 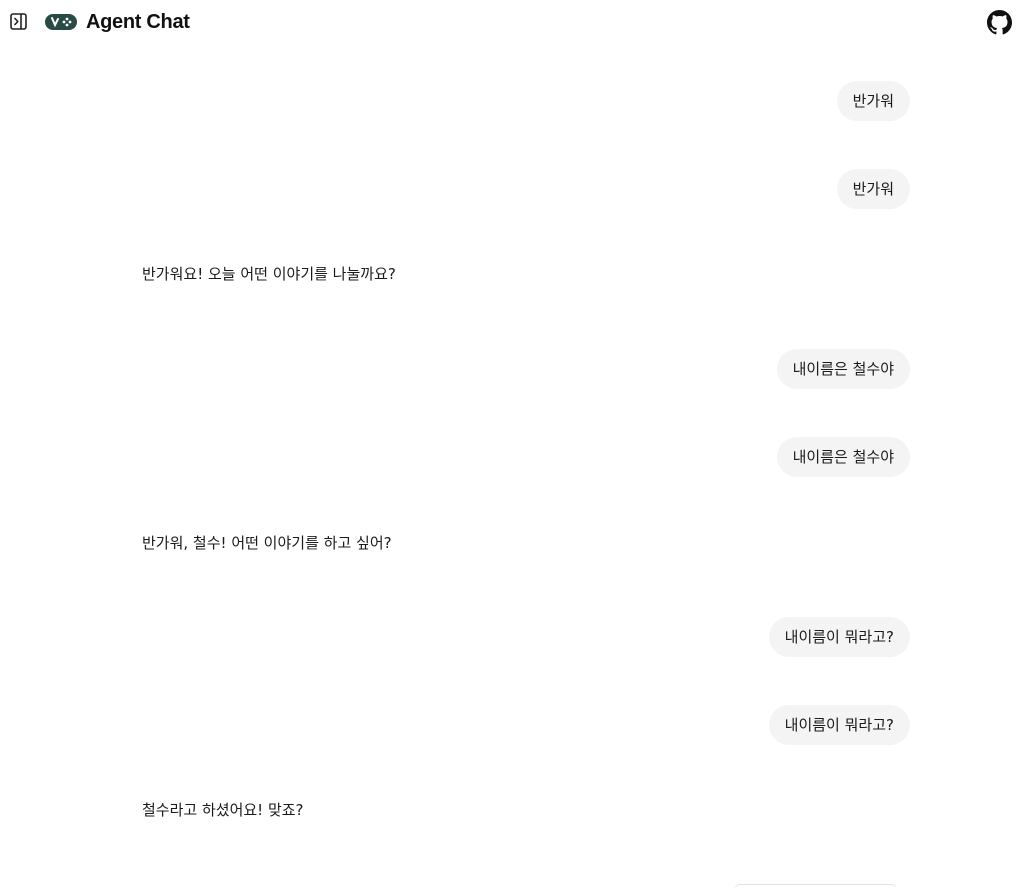 I want to click on assistant-message: 반가워, 철수! 어떤 이야기를 하고 싶어?, so click(x=267, y=543).